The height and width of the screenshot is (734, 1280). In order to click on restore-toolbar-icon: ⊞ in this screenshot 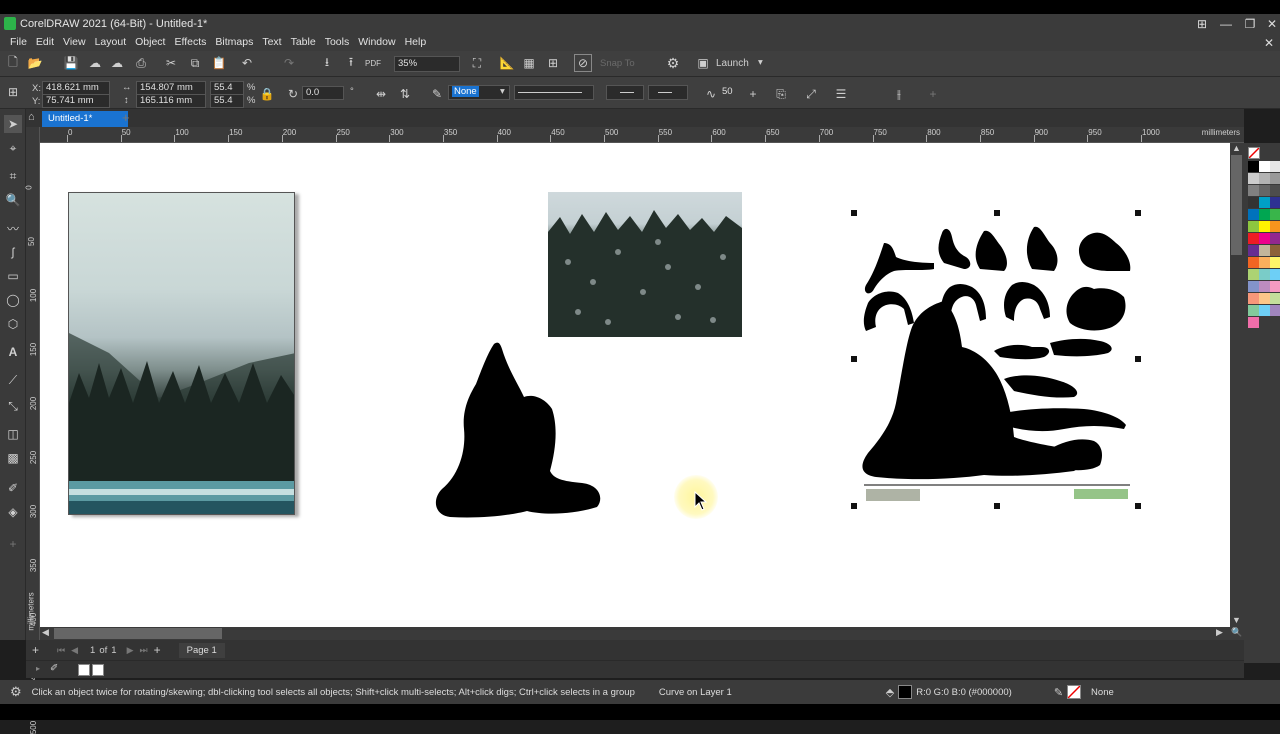, I will do `click(1202, 23)`.